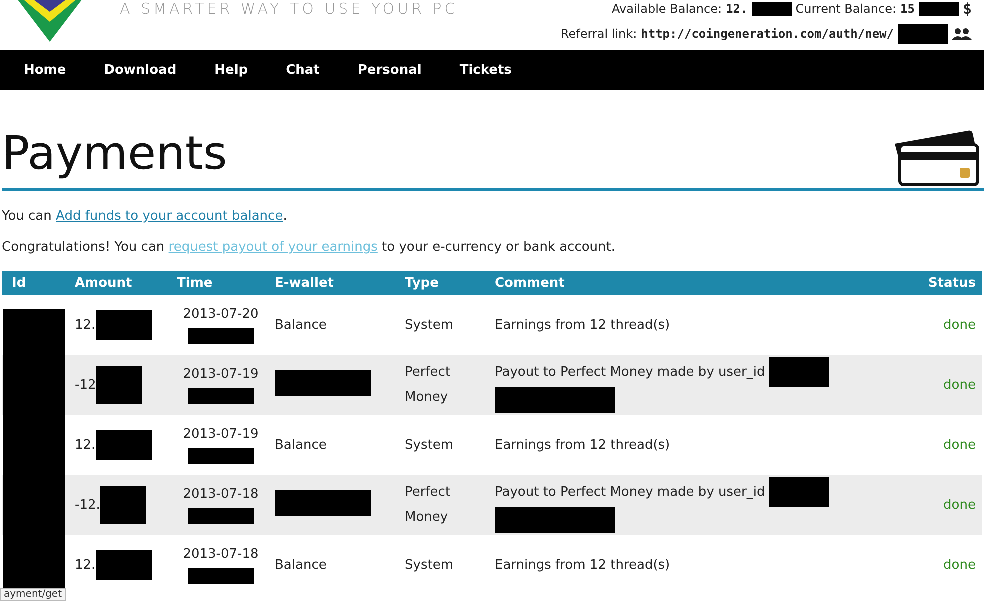 The height and width of the screenshot is (601, 984). Describe the element at coordinates (952, 283) in the screenshot. I see `column-header: Status` at that location.